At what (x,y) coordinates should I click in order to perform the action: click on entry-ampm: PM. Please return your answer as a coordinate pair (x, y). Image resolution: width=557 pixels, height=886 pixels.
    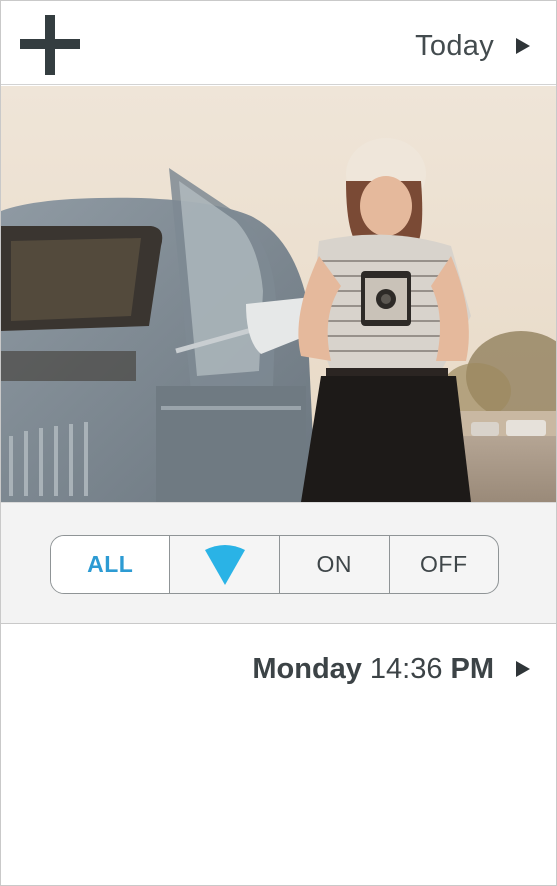
    Looking at the image, I should click on (472, 668).